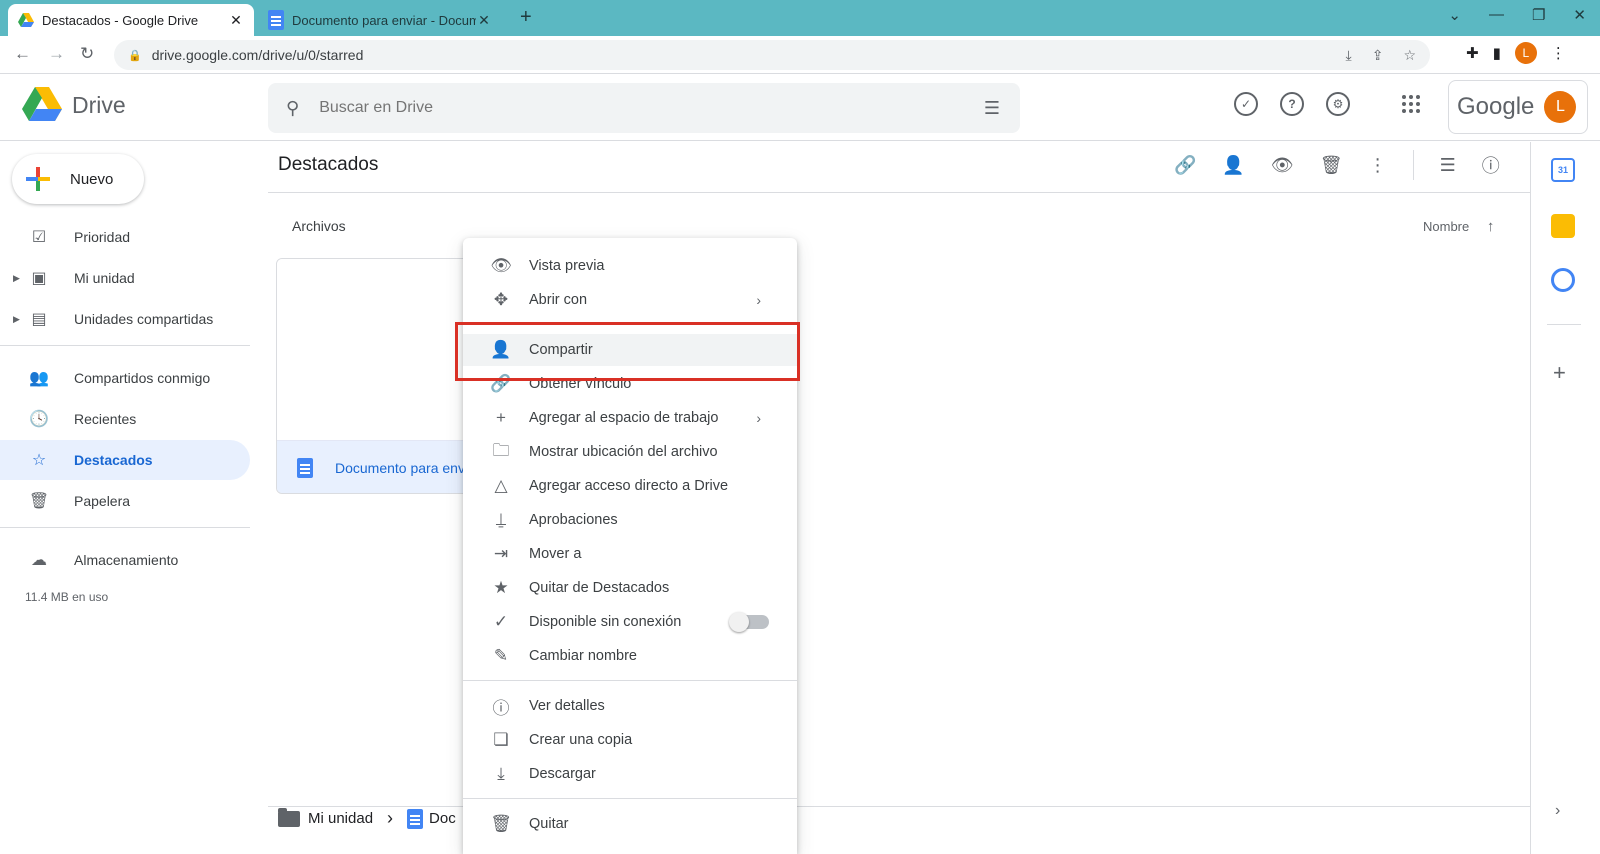 This screenshot has width=1600, height=854. I want to click on menu-item-crear-copia: ❏ Crear una copia, so click(630, 740).